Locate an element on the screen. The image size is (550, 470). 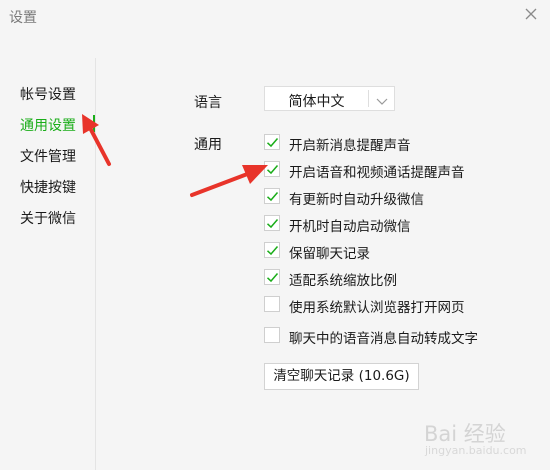
chevron-down-icon is located at coordinates (382, 99).